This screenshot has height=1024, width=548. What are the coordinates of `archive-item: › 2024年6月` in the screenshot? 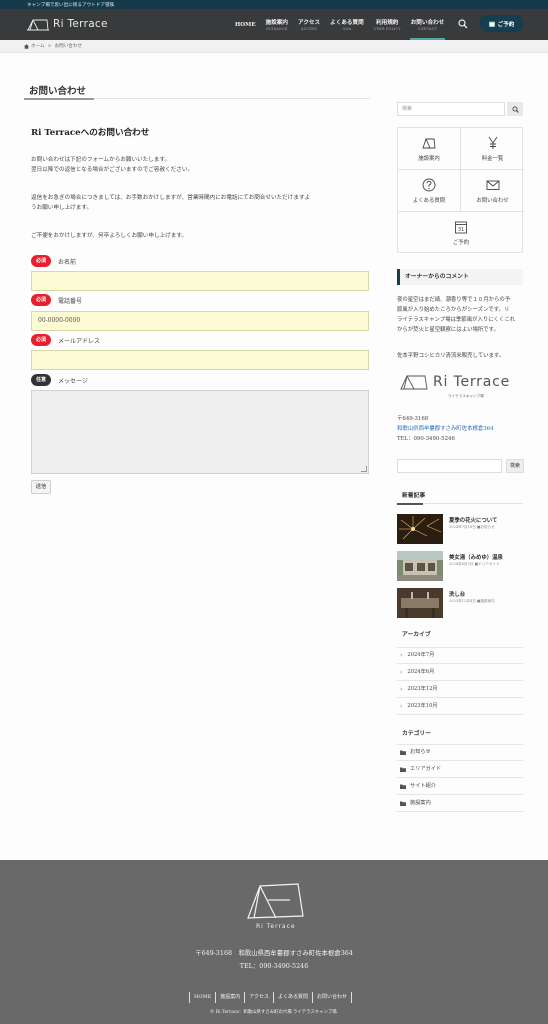 It's located at (460, 672).